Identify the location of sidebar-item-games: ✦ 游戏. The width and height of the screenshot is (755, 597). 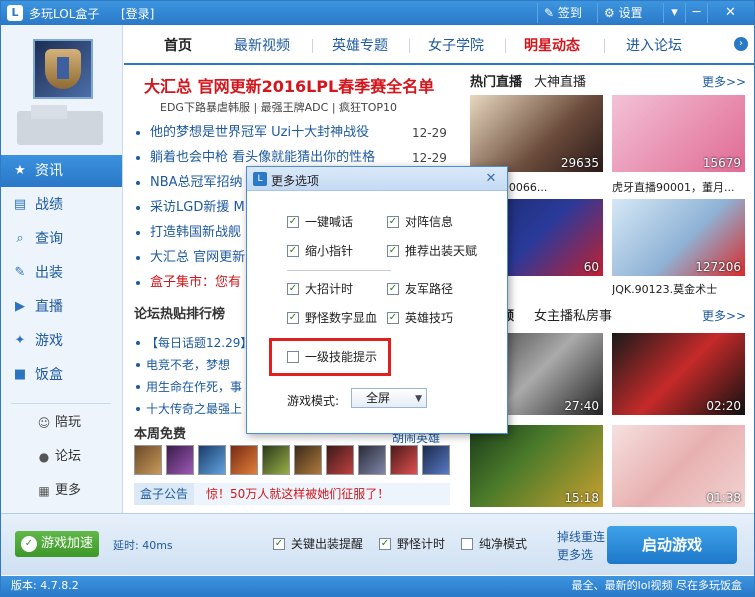
(61, 341).